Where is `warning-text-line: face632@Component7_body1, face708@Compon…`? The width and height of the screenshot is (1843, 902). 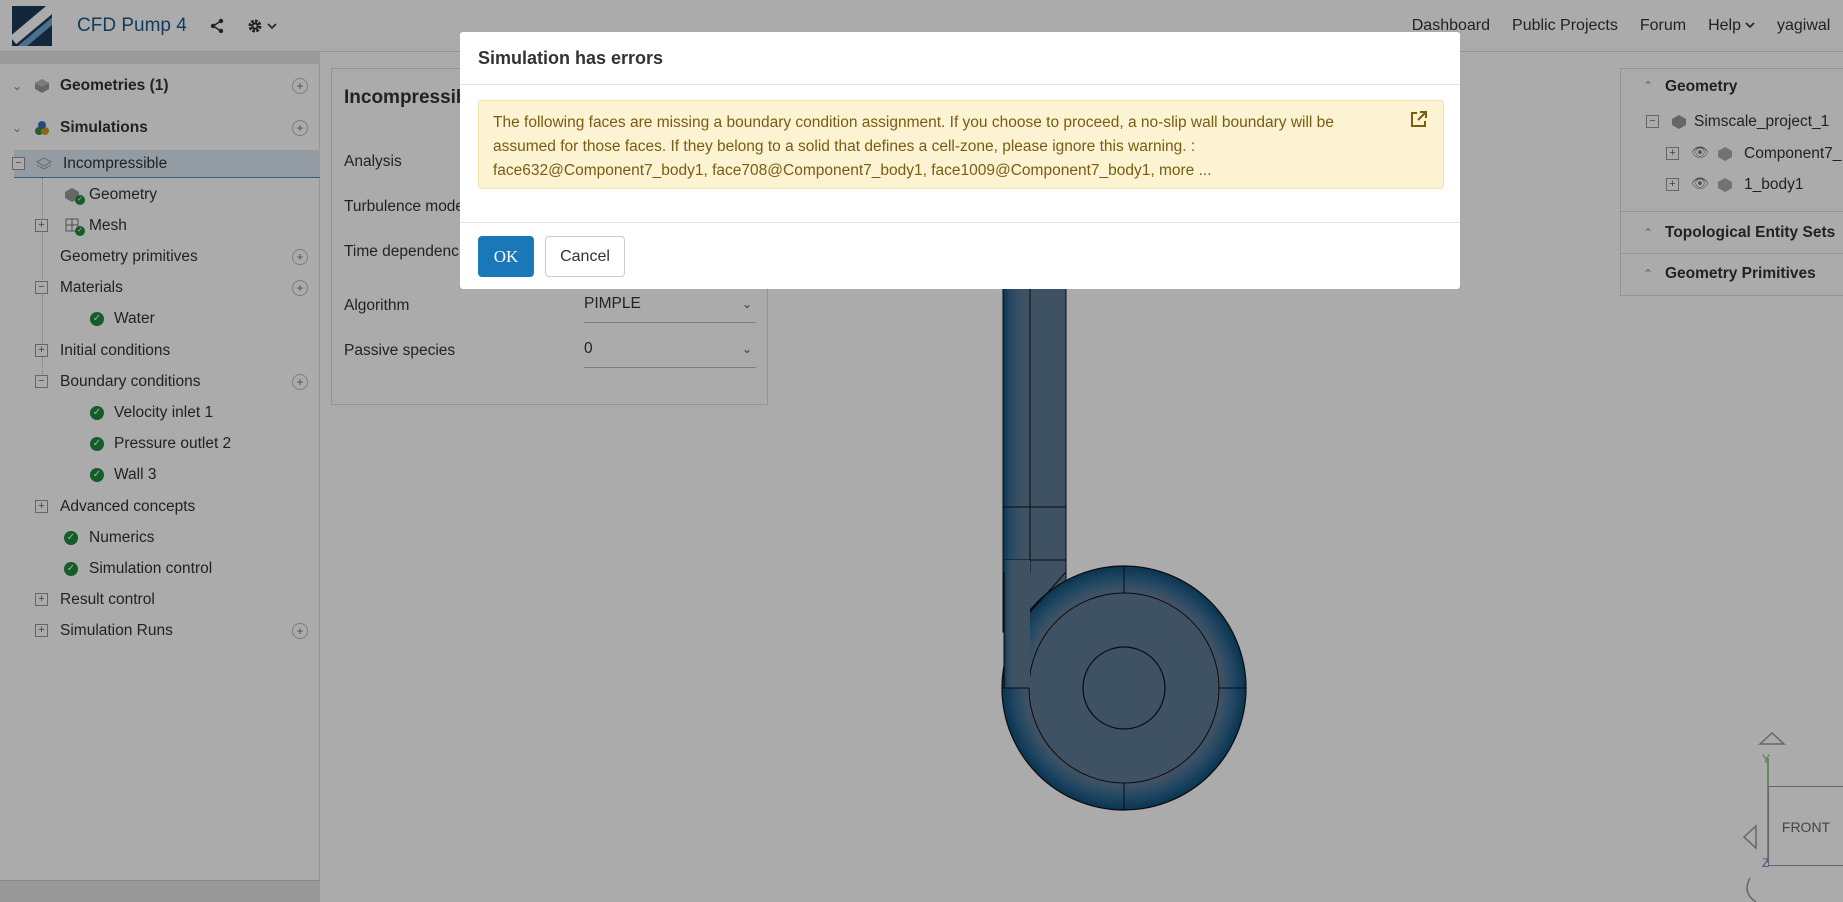 warning-text-line: face632@Component7_body1, face708@Compon… is located at coordinates (852, 170).